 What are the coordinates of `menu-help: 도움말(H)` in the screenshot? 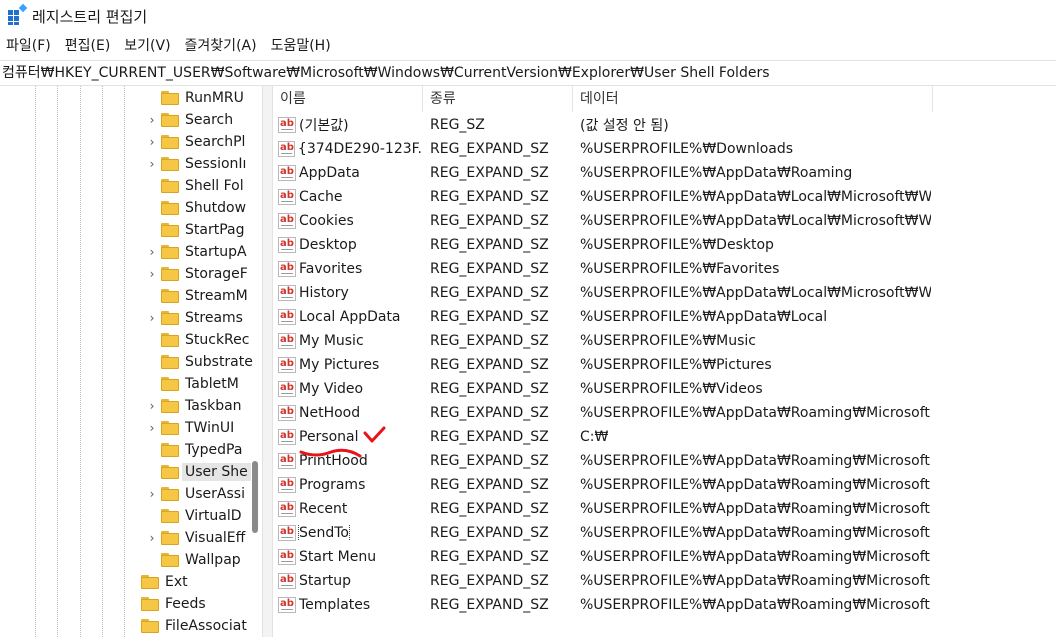 It's located at (302, 46).